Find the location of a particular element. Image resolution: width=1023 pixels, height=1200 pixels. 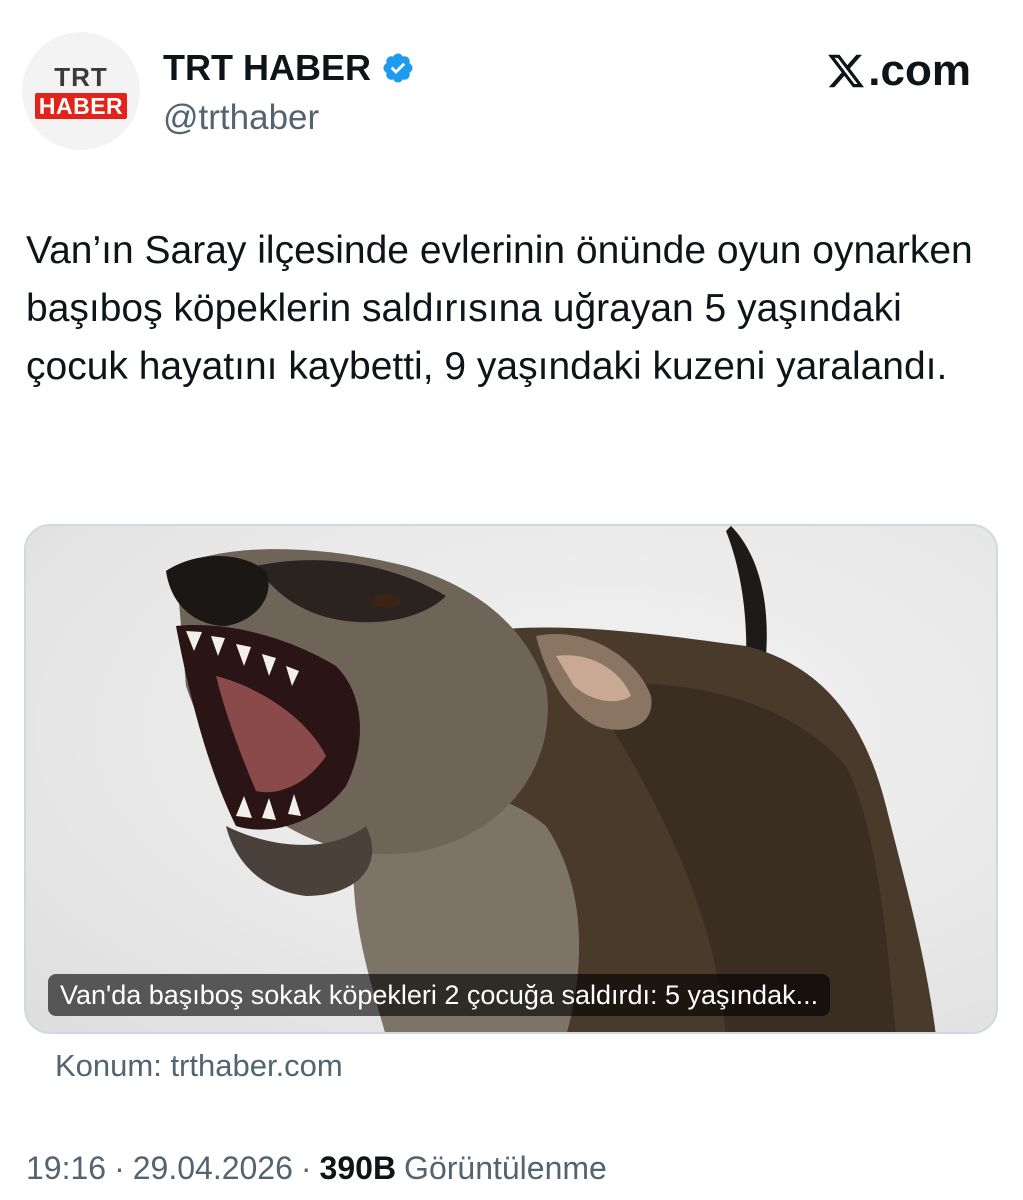

account-avatar: TRT HABER is located at coordinates (81, 91).